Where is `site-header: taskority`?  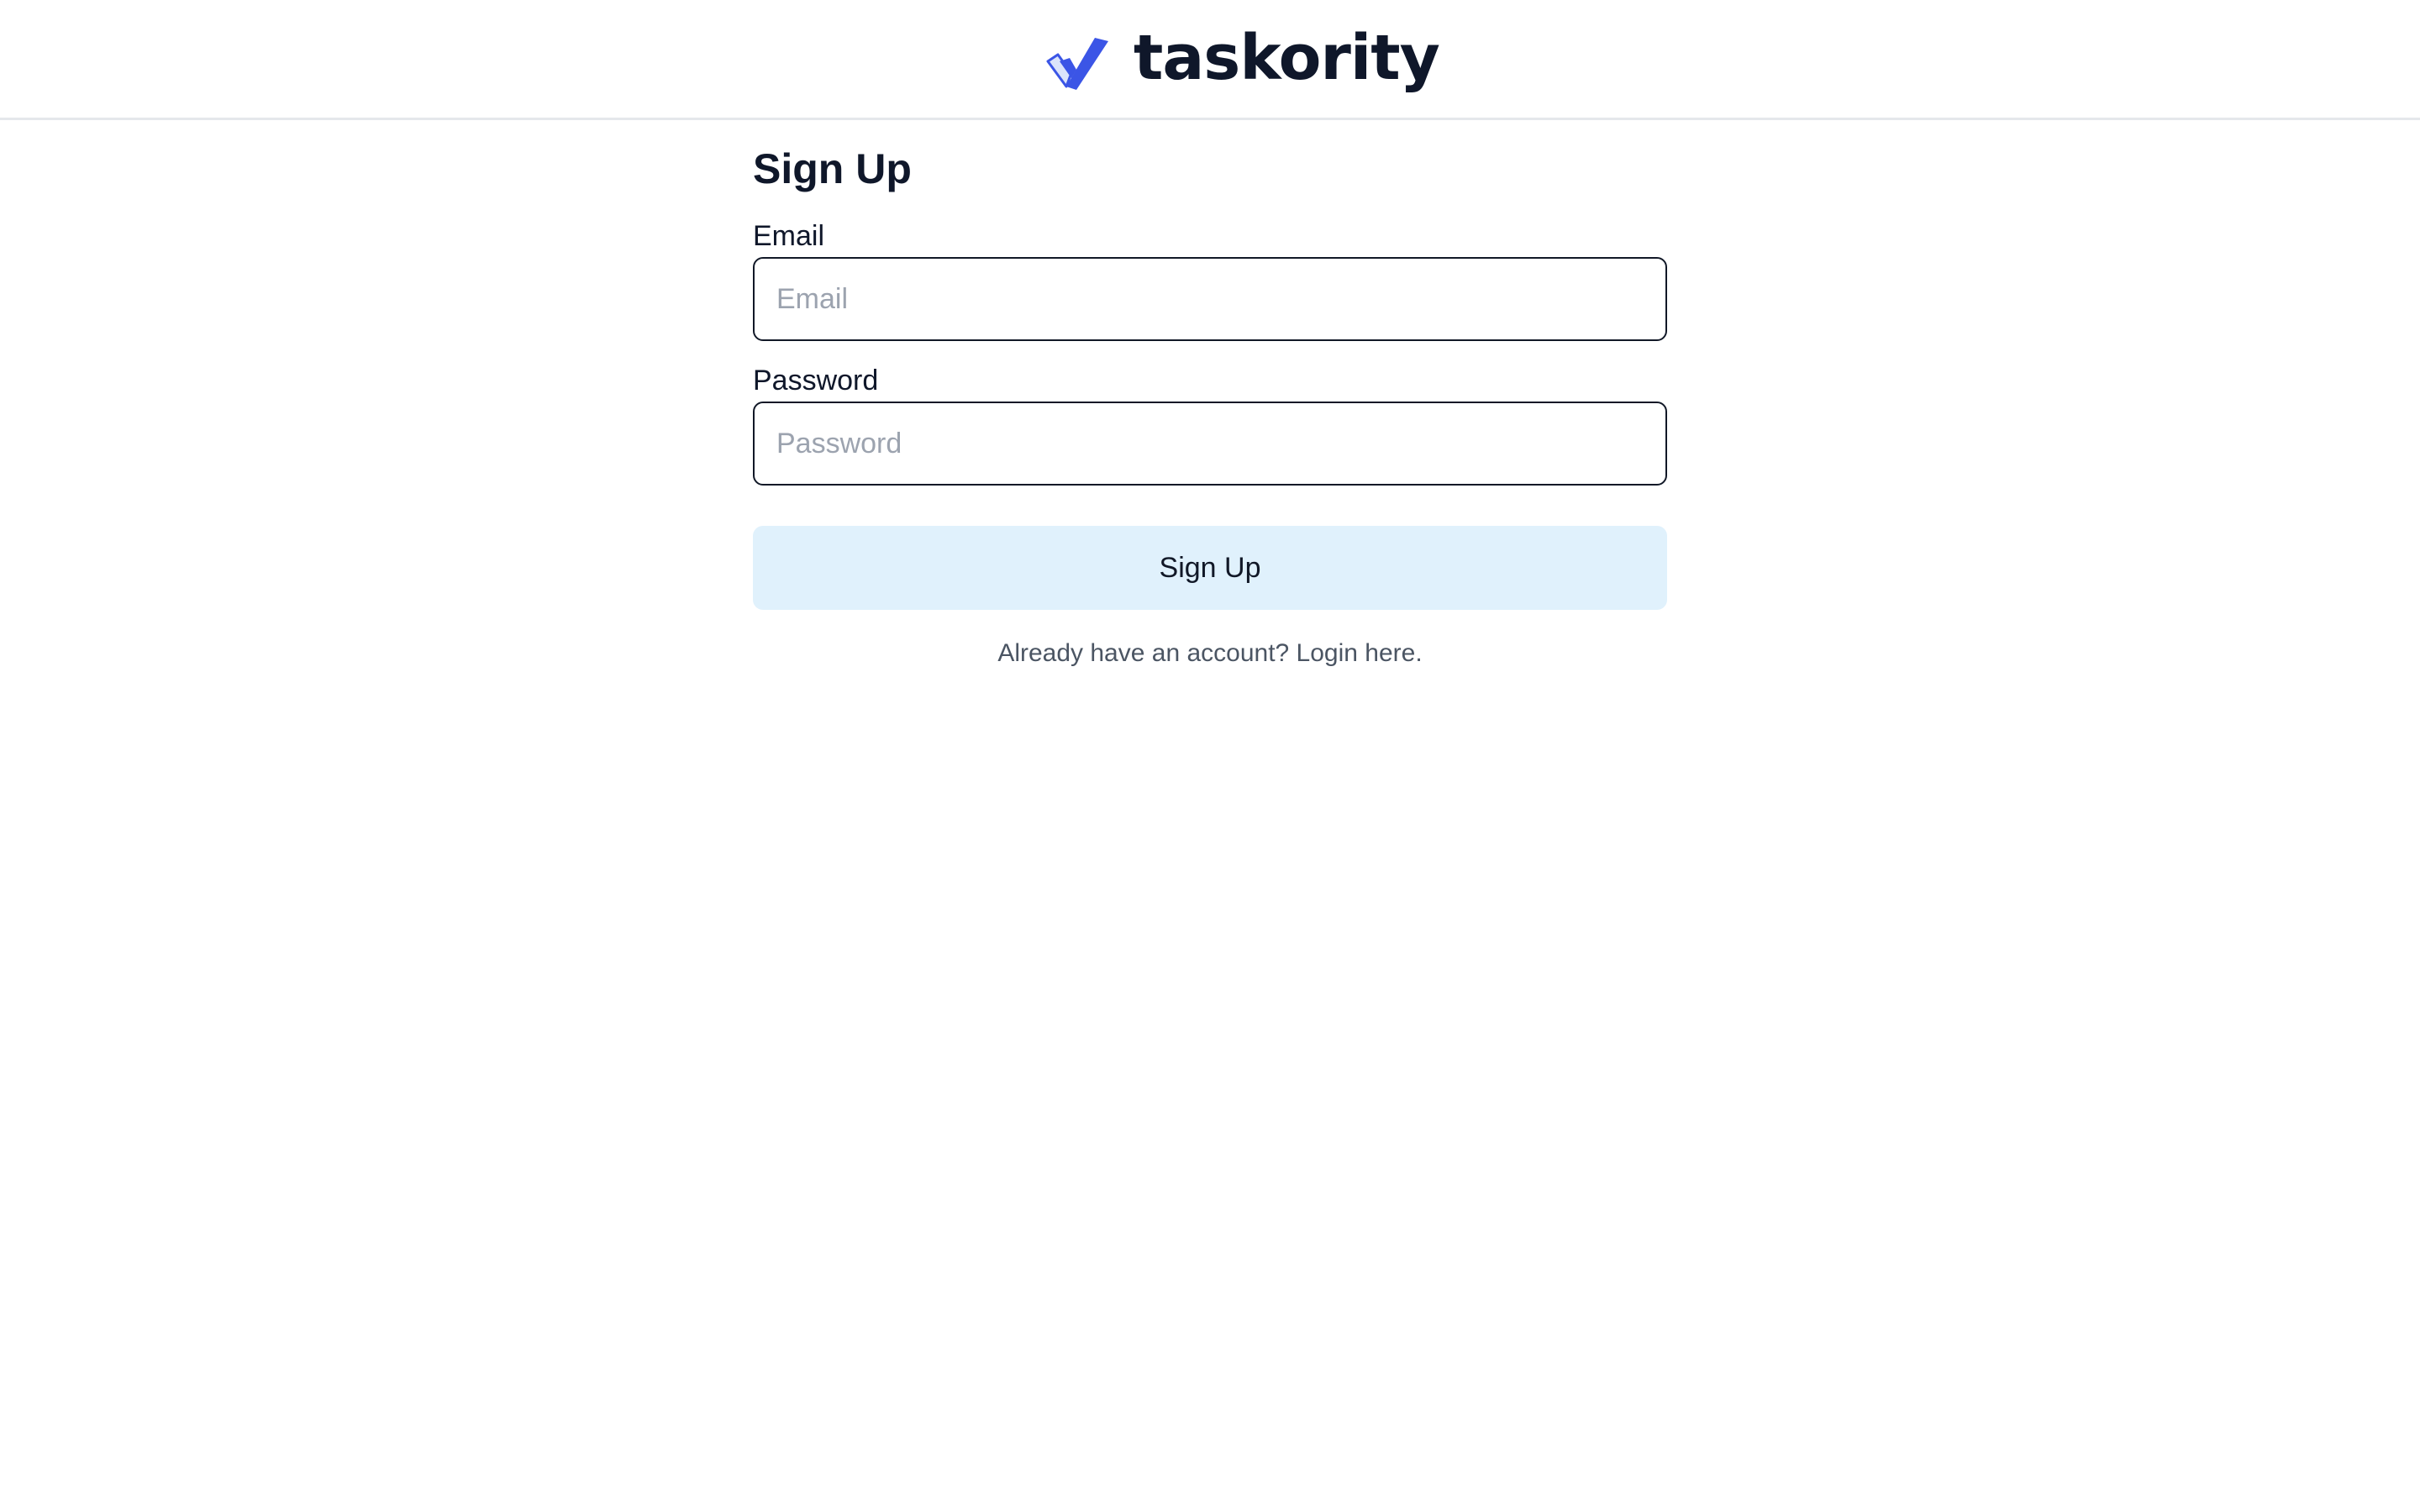
site-header: taskority is located at coordinates (1210, 60).